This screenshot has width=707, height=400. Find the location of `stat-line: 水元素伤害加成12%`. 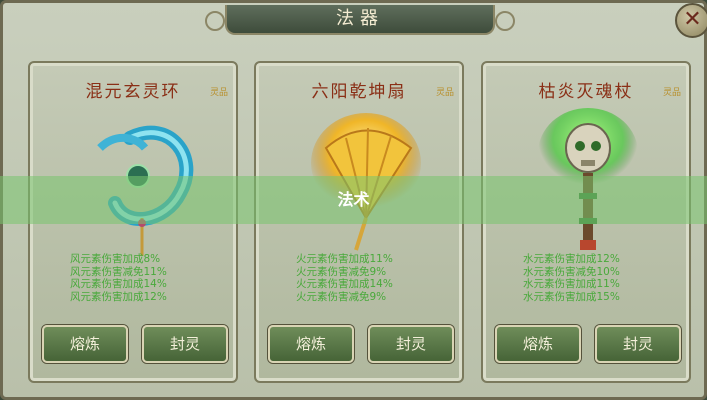

stat-line: 水元素伤害加成12% is located at coordinates (571, 259).